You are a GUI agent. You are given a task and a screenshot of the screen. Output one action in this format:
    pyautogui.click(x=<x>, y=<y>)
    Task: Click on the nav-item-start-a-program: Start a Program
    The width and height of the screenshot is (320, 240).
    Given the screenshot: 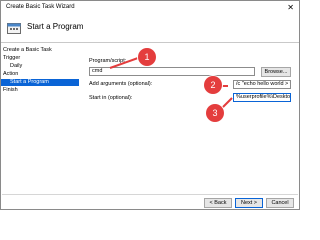 What is the action you would take?
    pyautogui.click(x=40, y=82)
    